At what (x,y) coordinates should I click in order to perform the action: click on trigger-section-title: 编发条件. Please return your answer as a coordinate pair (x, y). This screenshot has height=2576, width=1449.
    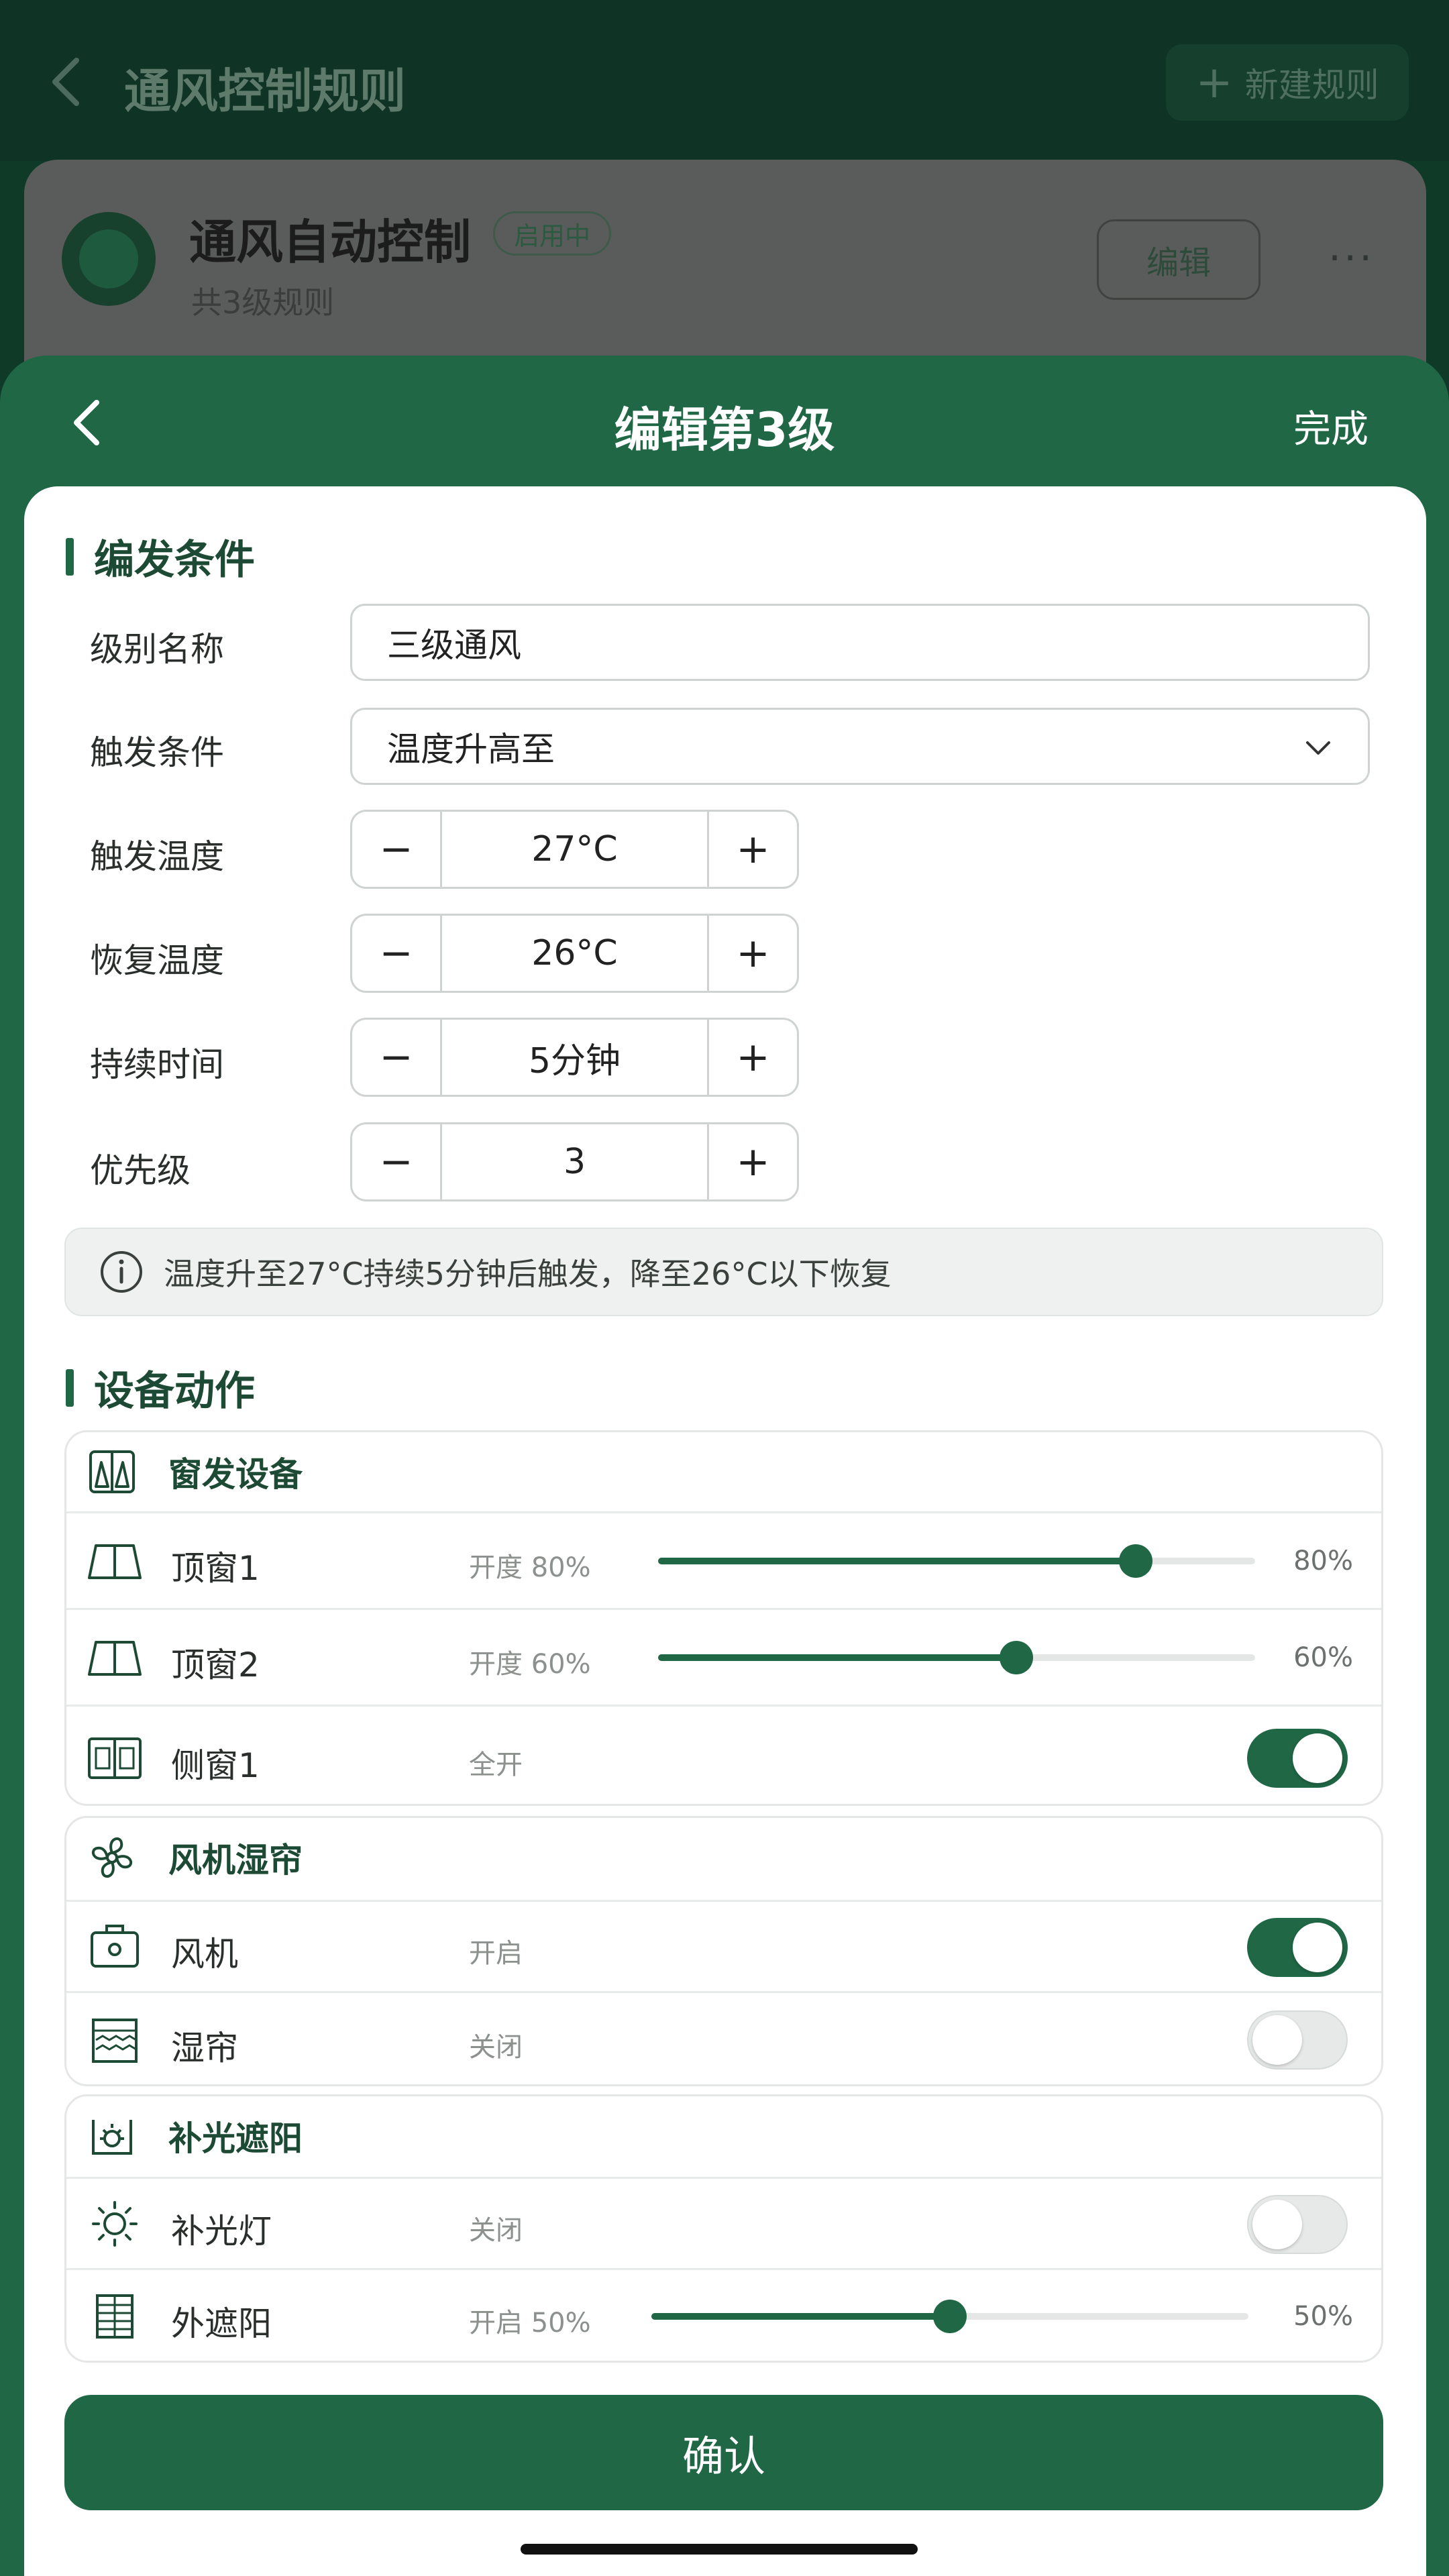
    Looking at the image, I should click on (160, 556).